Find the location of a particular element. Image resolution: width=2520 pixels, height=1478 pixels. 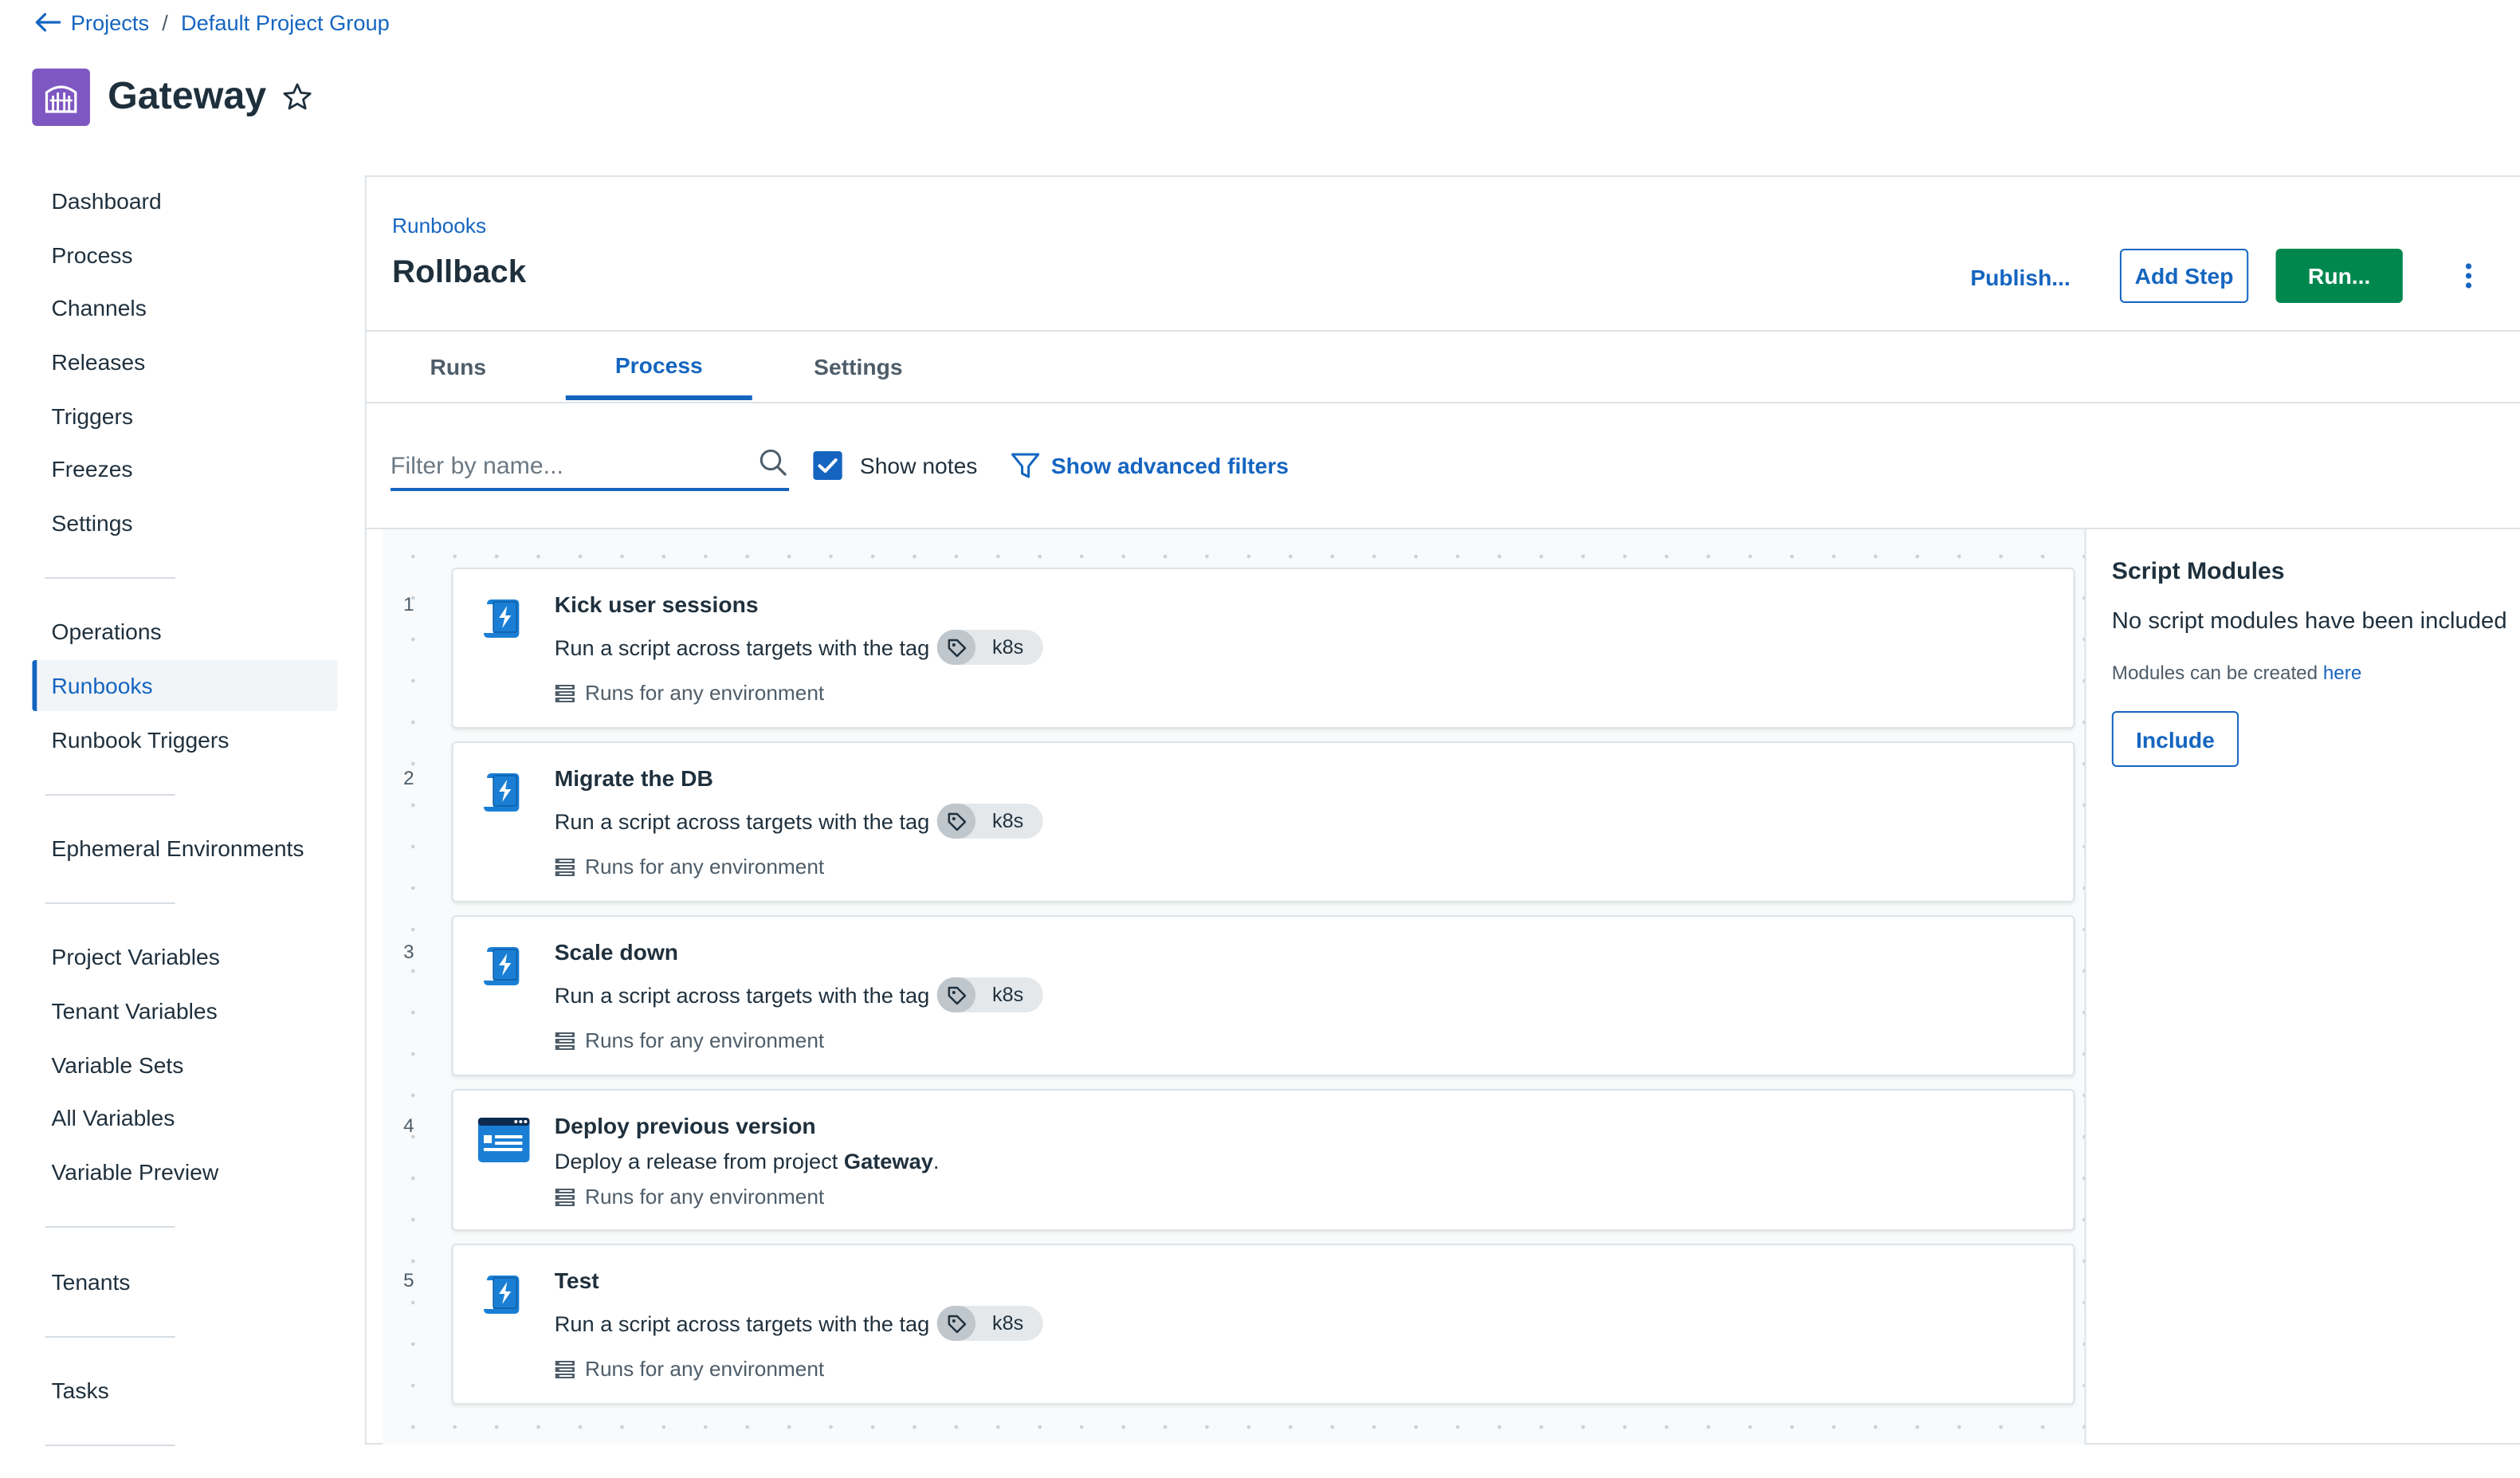

step-number: 3 is located at coordinates (408, 952).